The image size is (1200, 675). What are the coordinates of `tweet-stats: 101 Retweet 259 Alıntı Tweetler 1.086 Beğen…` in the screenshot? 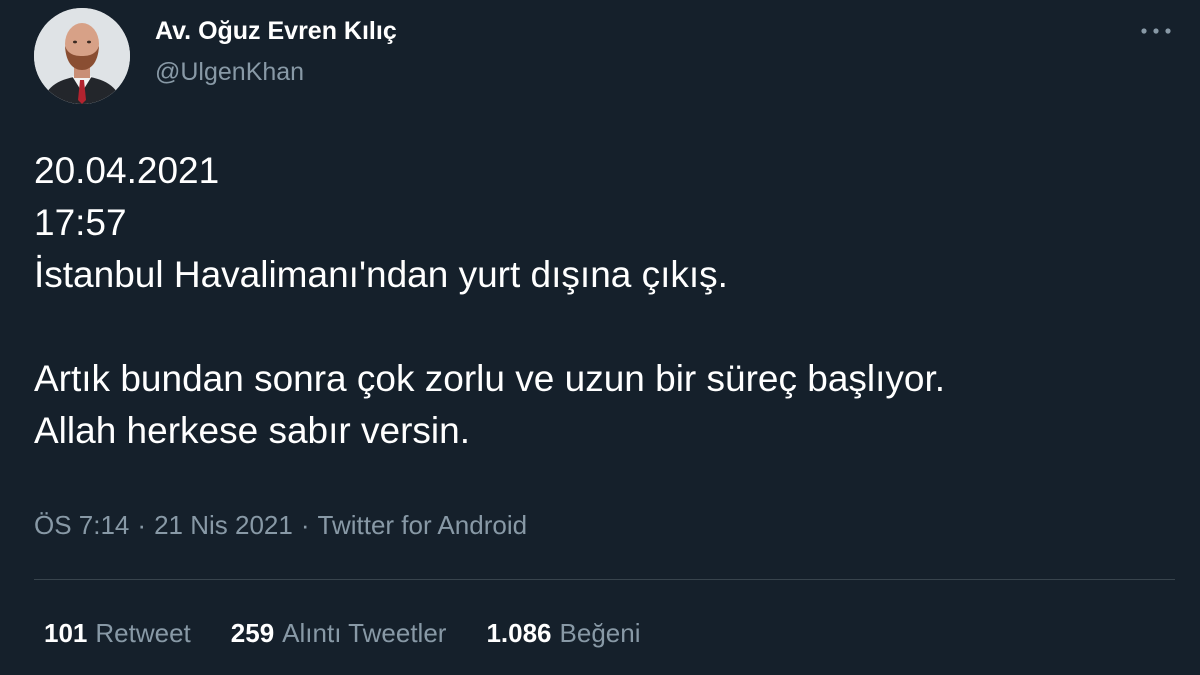 It's located at (342, 633).